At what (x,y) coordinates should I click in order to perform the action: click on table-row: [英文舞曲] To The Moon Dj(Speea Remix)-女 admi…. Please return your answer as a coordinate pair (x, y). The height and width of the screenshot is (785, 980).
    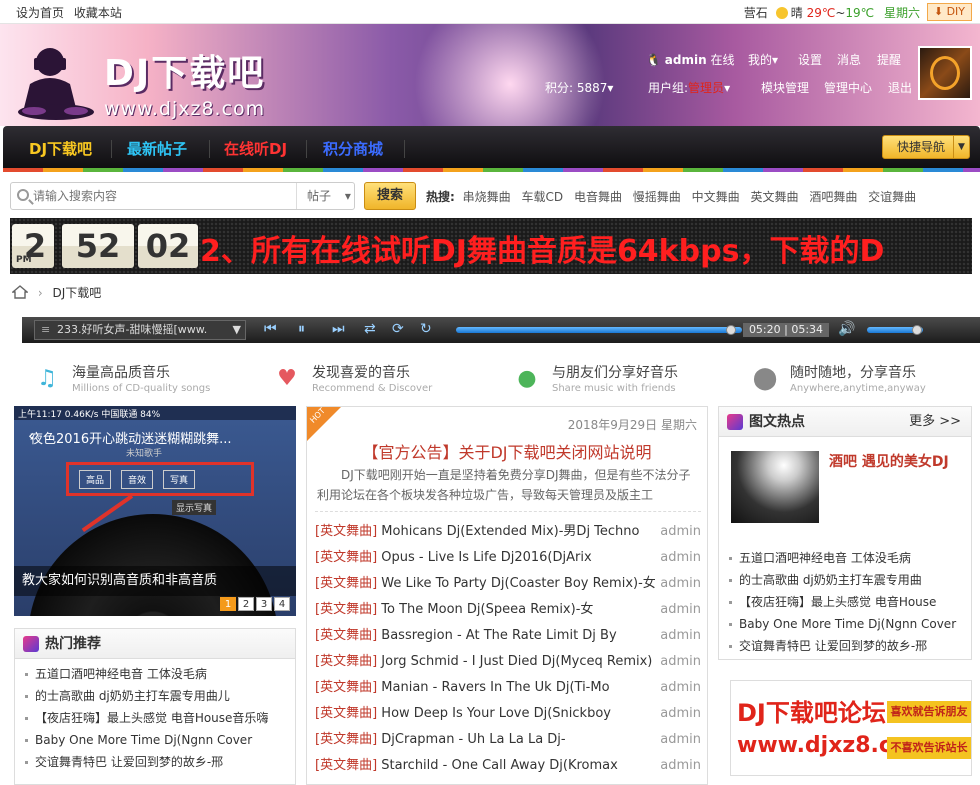
    Looking at the image, I should click on (508, 610).